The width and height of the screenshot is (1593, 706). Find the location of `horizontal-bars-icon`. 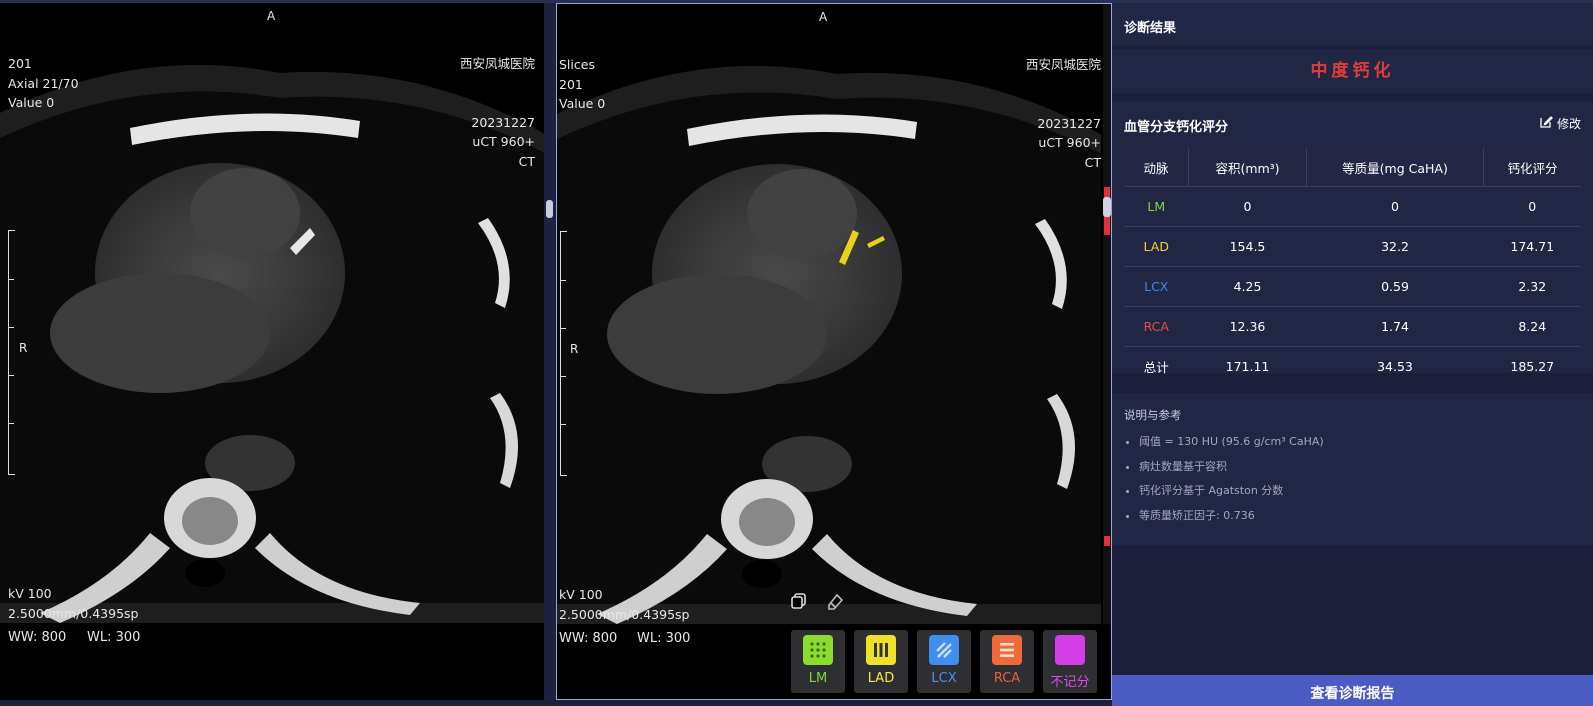

horizontal-bars-icon is located at coordinates (1007, 650).